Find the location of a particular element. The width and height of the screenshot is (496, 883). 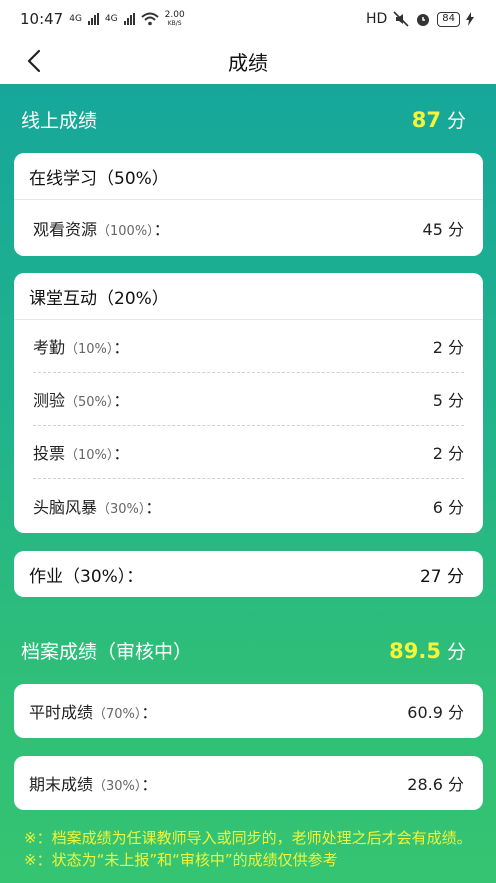

score-row-label: 观看资源（100%）： is located at coordinates (101, 228).